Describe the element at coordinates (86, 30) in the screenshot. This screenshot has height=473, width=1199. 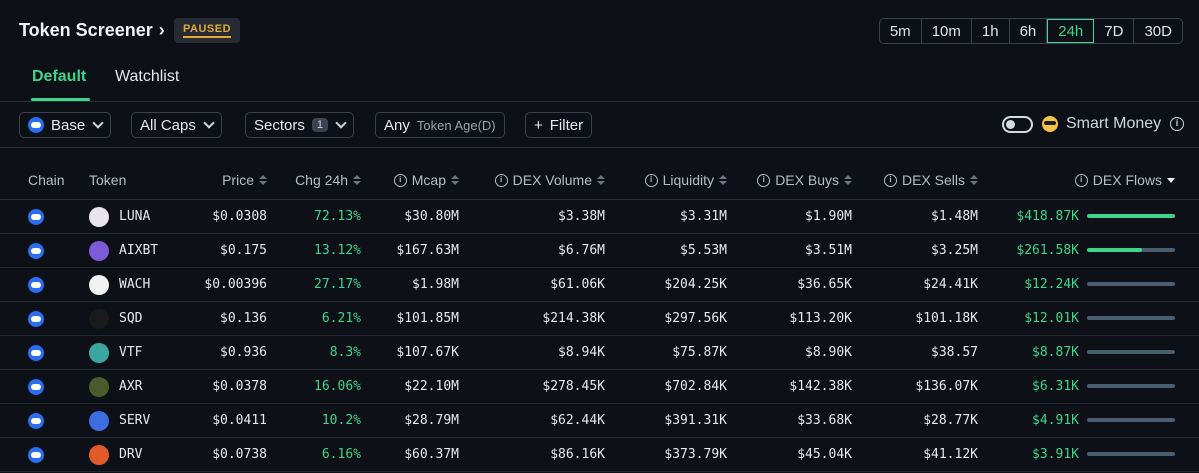
I see `page-title-text: Token Screener` at that location.